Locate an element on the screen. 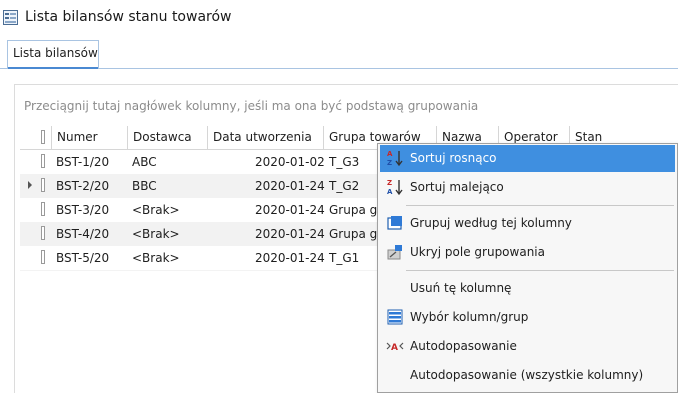 Image resolution: width=678 pixels, height=393 pixels. active-tab-indicator is located at coordinates (53, 68).